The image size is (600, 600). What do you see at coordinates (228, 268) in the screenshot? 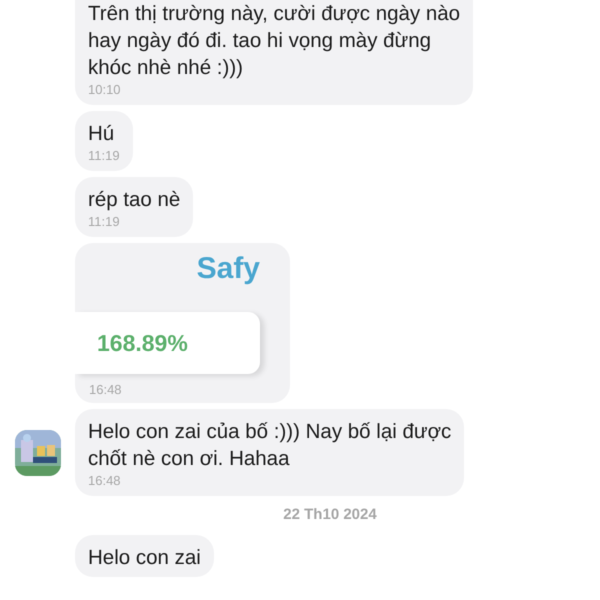
I see `logo-text: Safy` at bounding box center [228, 268].